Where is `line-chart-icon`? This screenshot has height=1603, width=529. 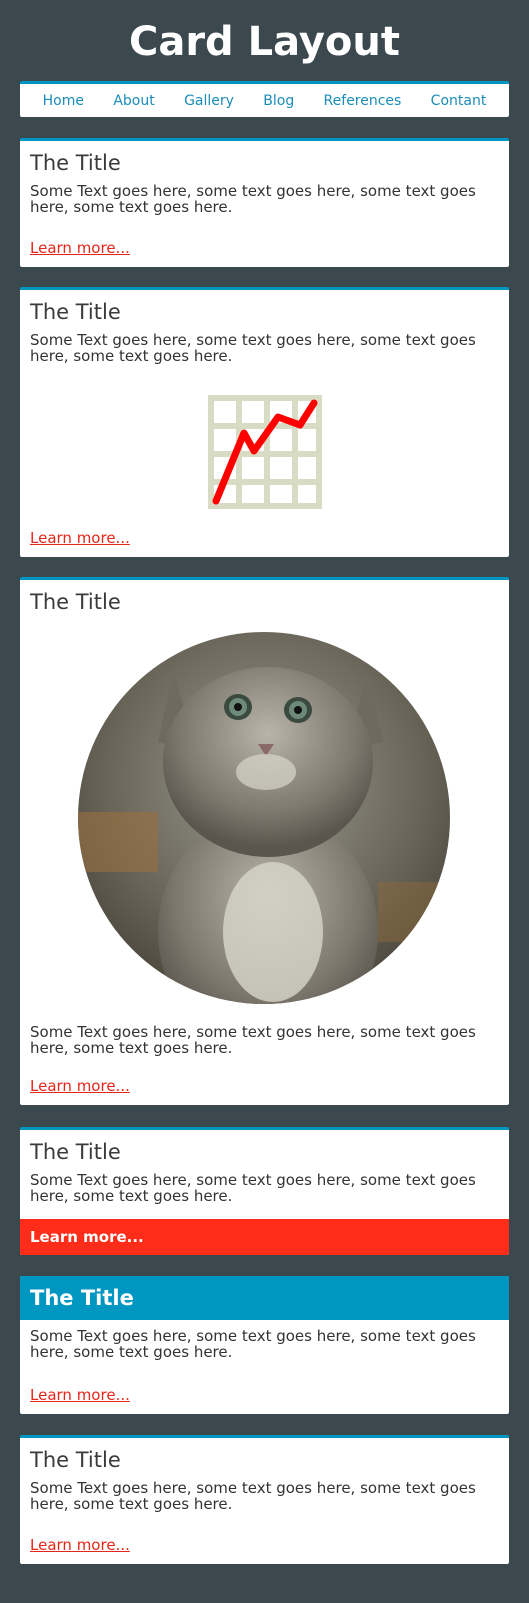
line-chart-icon is located at coordinates (264, 452).